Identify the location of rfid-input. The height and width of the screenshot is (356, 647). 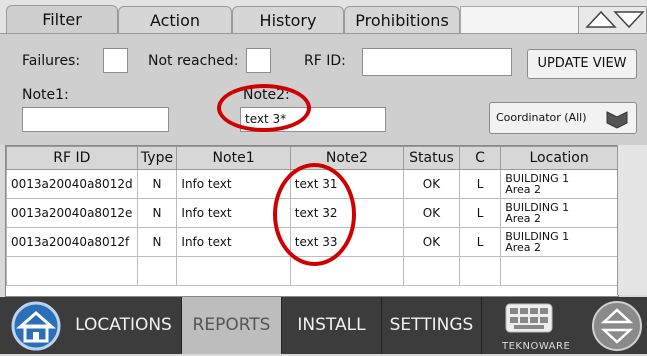
(437, 62).